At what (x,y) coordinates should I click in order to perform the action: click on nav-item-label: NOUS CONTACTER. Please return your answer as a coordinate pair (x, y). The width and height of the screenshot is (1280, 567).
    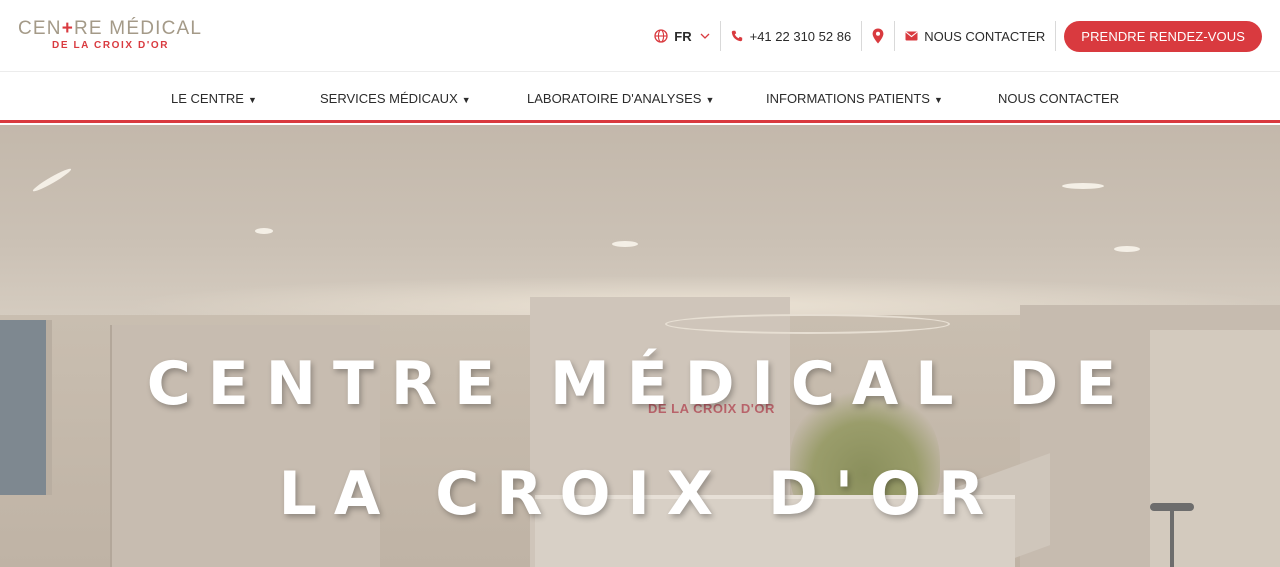
    Looking at the image, I should click on (1059, 98).